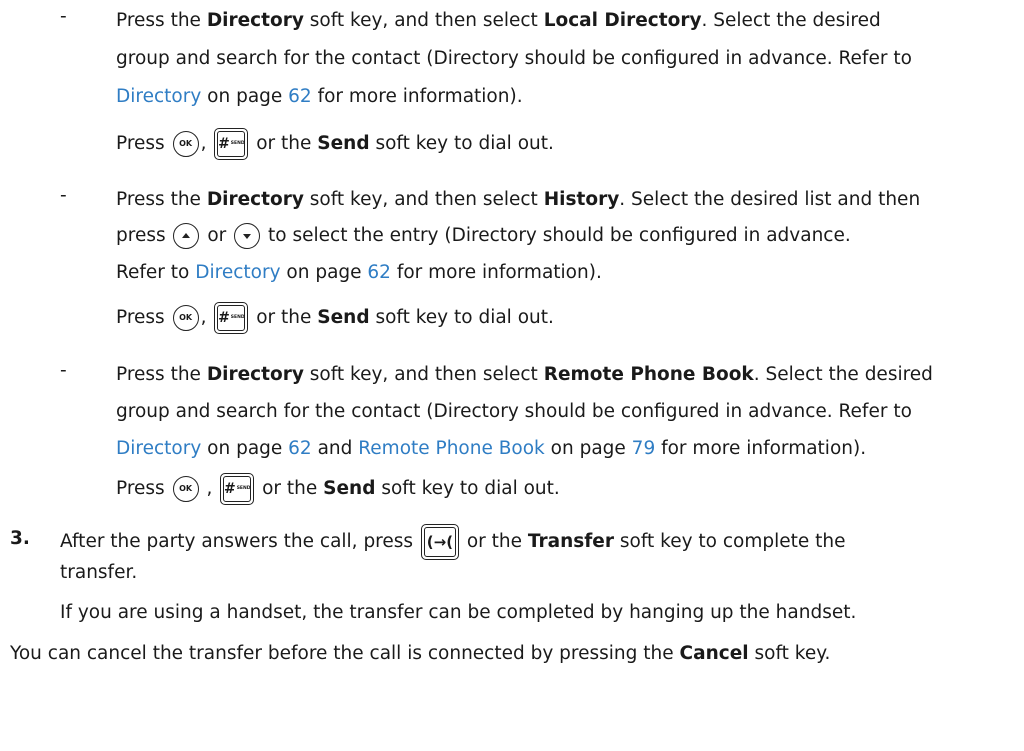 Image resolution: width=1024 pixels, height=751 pixels. I want to click on page-link: 79, so click(644, 448).